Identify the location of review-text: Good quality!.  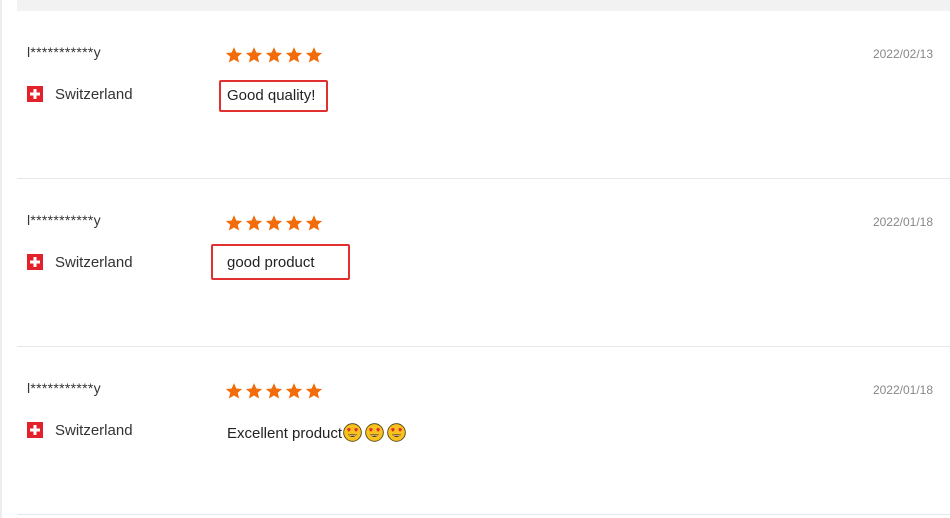
(271, 95).